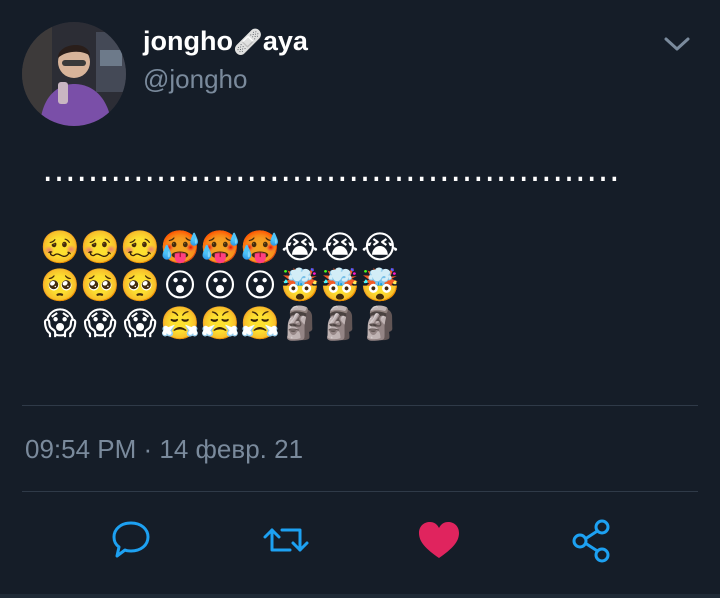 Image resolution: width=720 pixels, height=598 pixels. What do you see at coordinates (360, 596) in the screenshot?
I see `bottom-edge` at bounding box center [360, 596].